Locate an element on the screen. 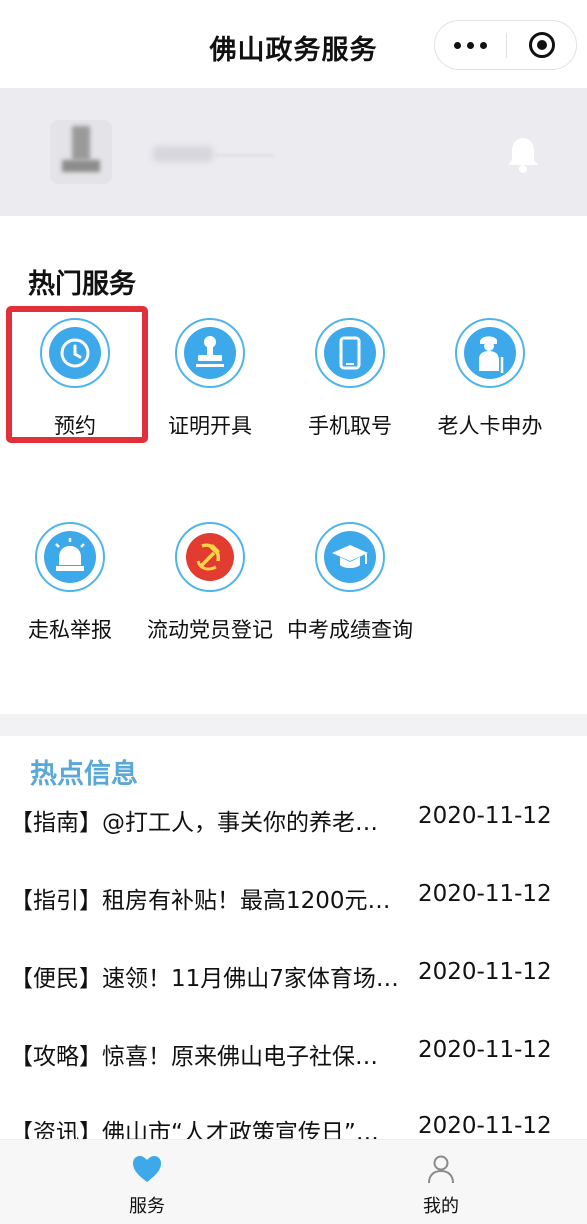 Image resolution: width=587 pixels, height=1224 pixels. title-bar: 佛山政务服务 is located at coordinates (293, 44).